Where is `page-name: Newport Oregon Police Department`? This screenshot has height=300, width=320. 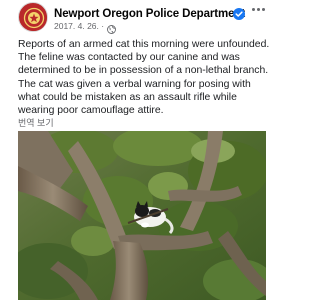
page-name: Newport Oregon Police Department is located at coordinates (149, 14).